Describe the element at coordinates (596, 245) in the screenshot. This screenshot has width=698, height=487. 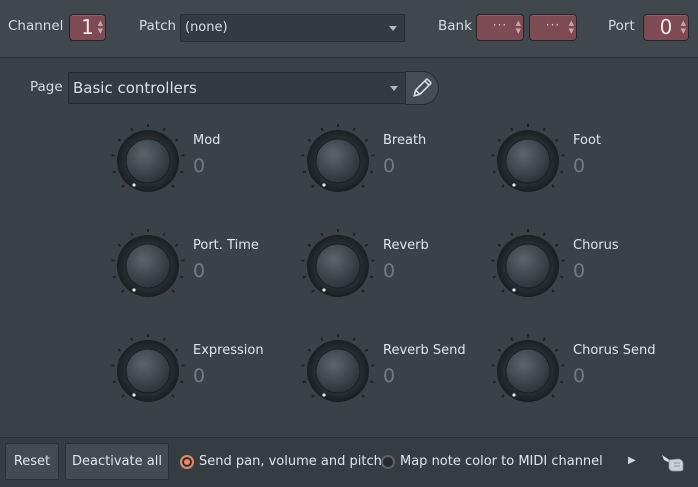
I see `knob-label: Chorus` at that location.